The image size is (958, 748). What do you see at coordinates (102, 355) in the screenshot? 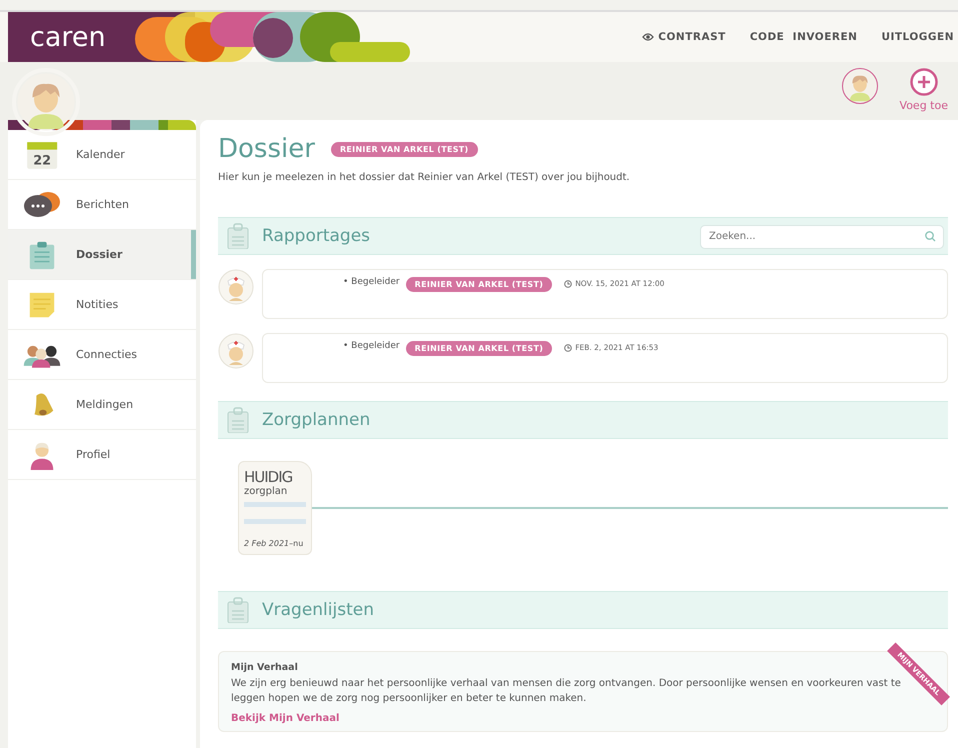
I see `sidebar-item: Connecties` at bounding box center [102, 355].